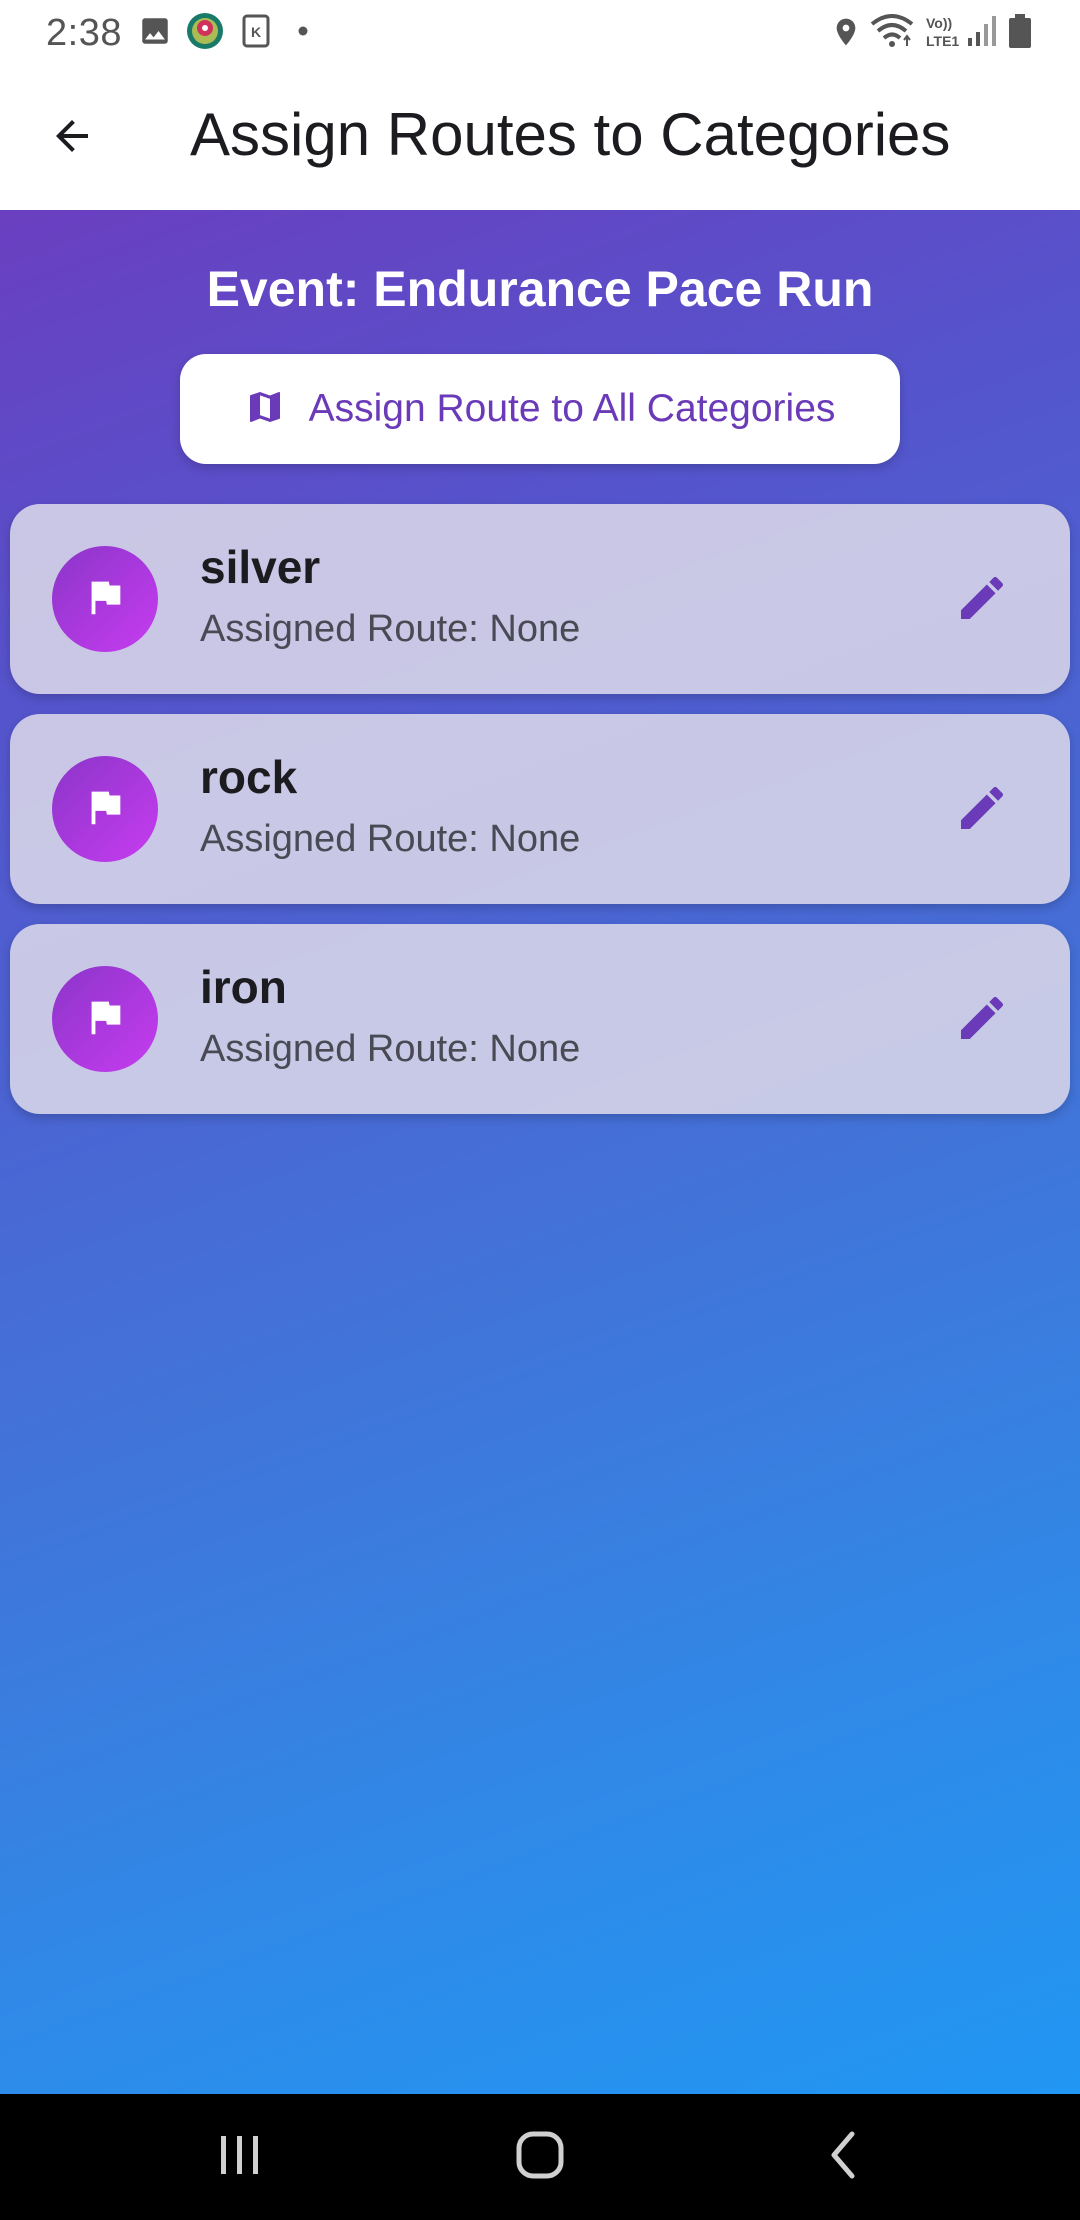  What do you see at coordinates (540, 289) in the screenshot?
I see `event-title: Event: Endurance Pace Run` at bounding box center [540, 289].